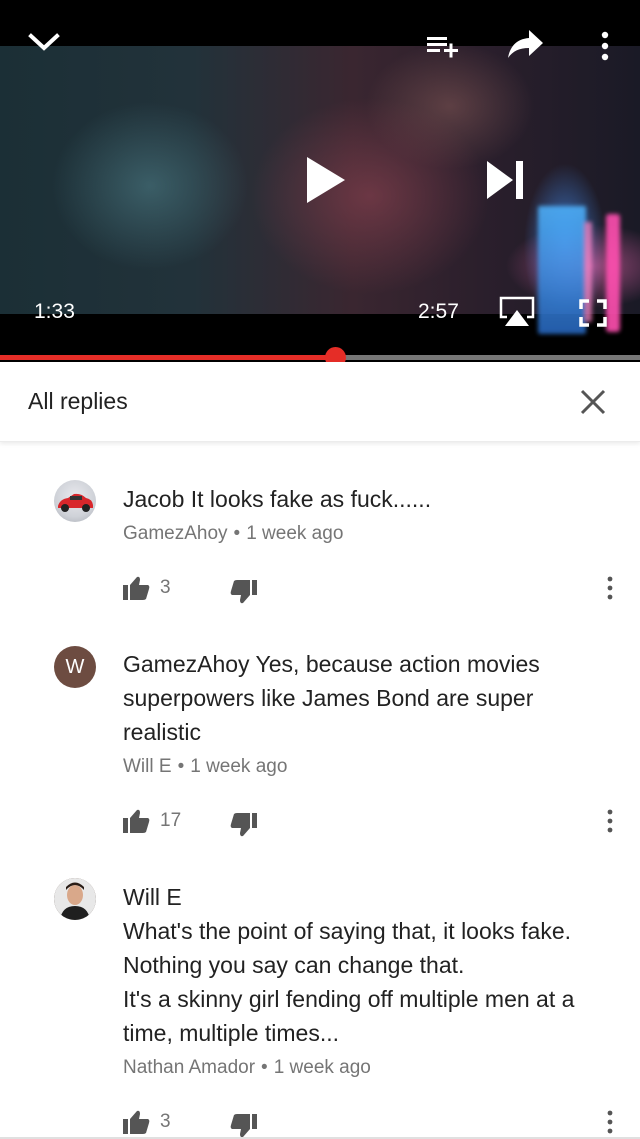 Image resolution: width=640 pixels, height=1139 pixels. I want to click on chevron-down-icon, so click(44, 42).